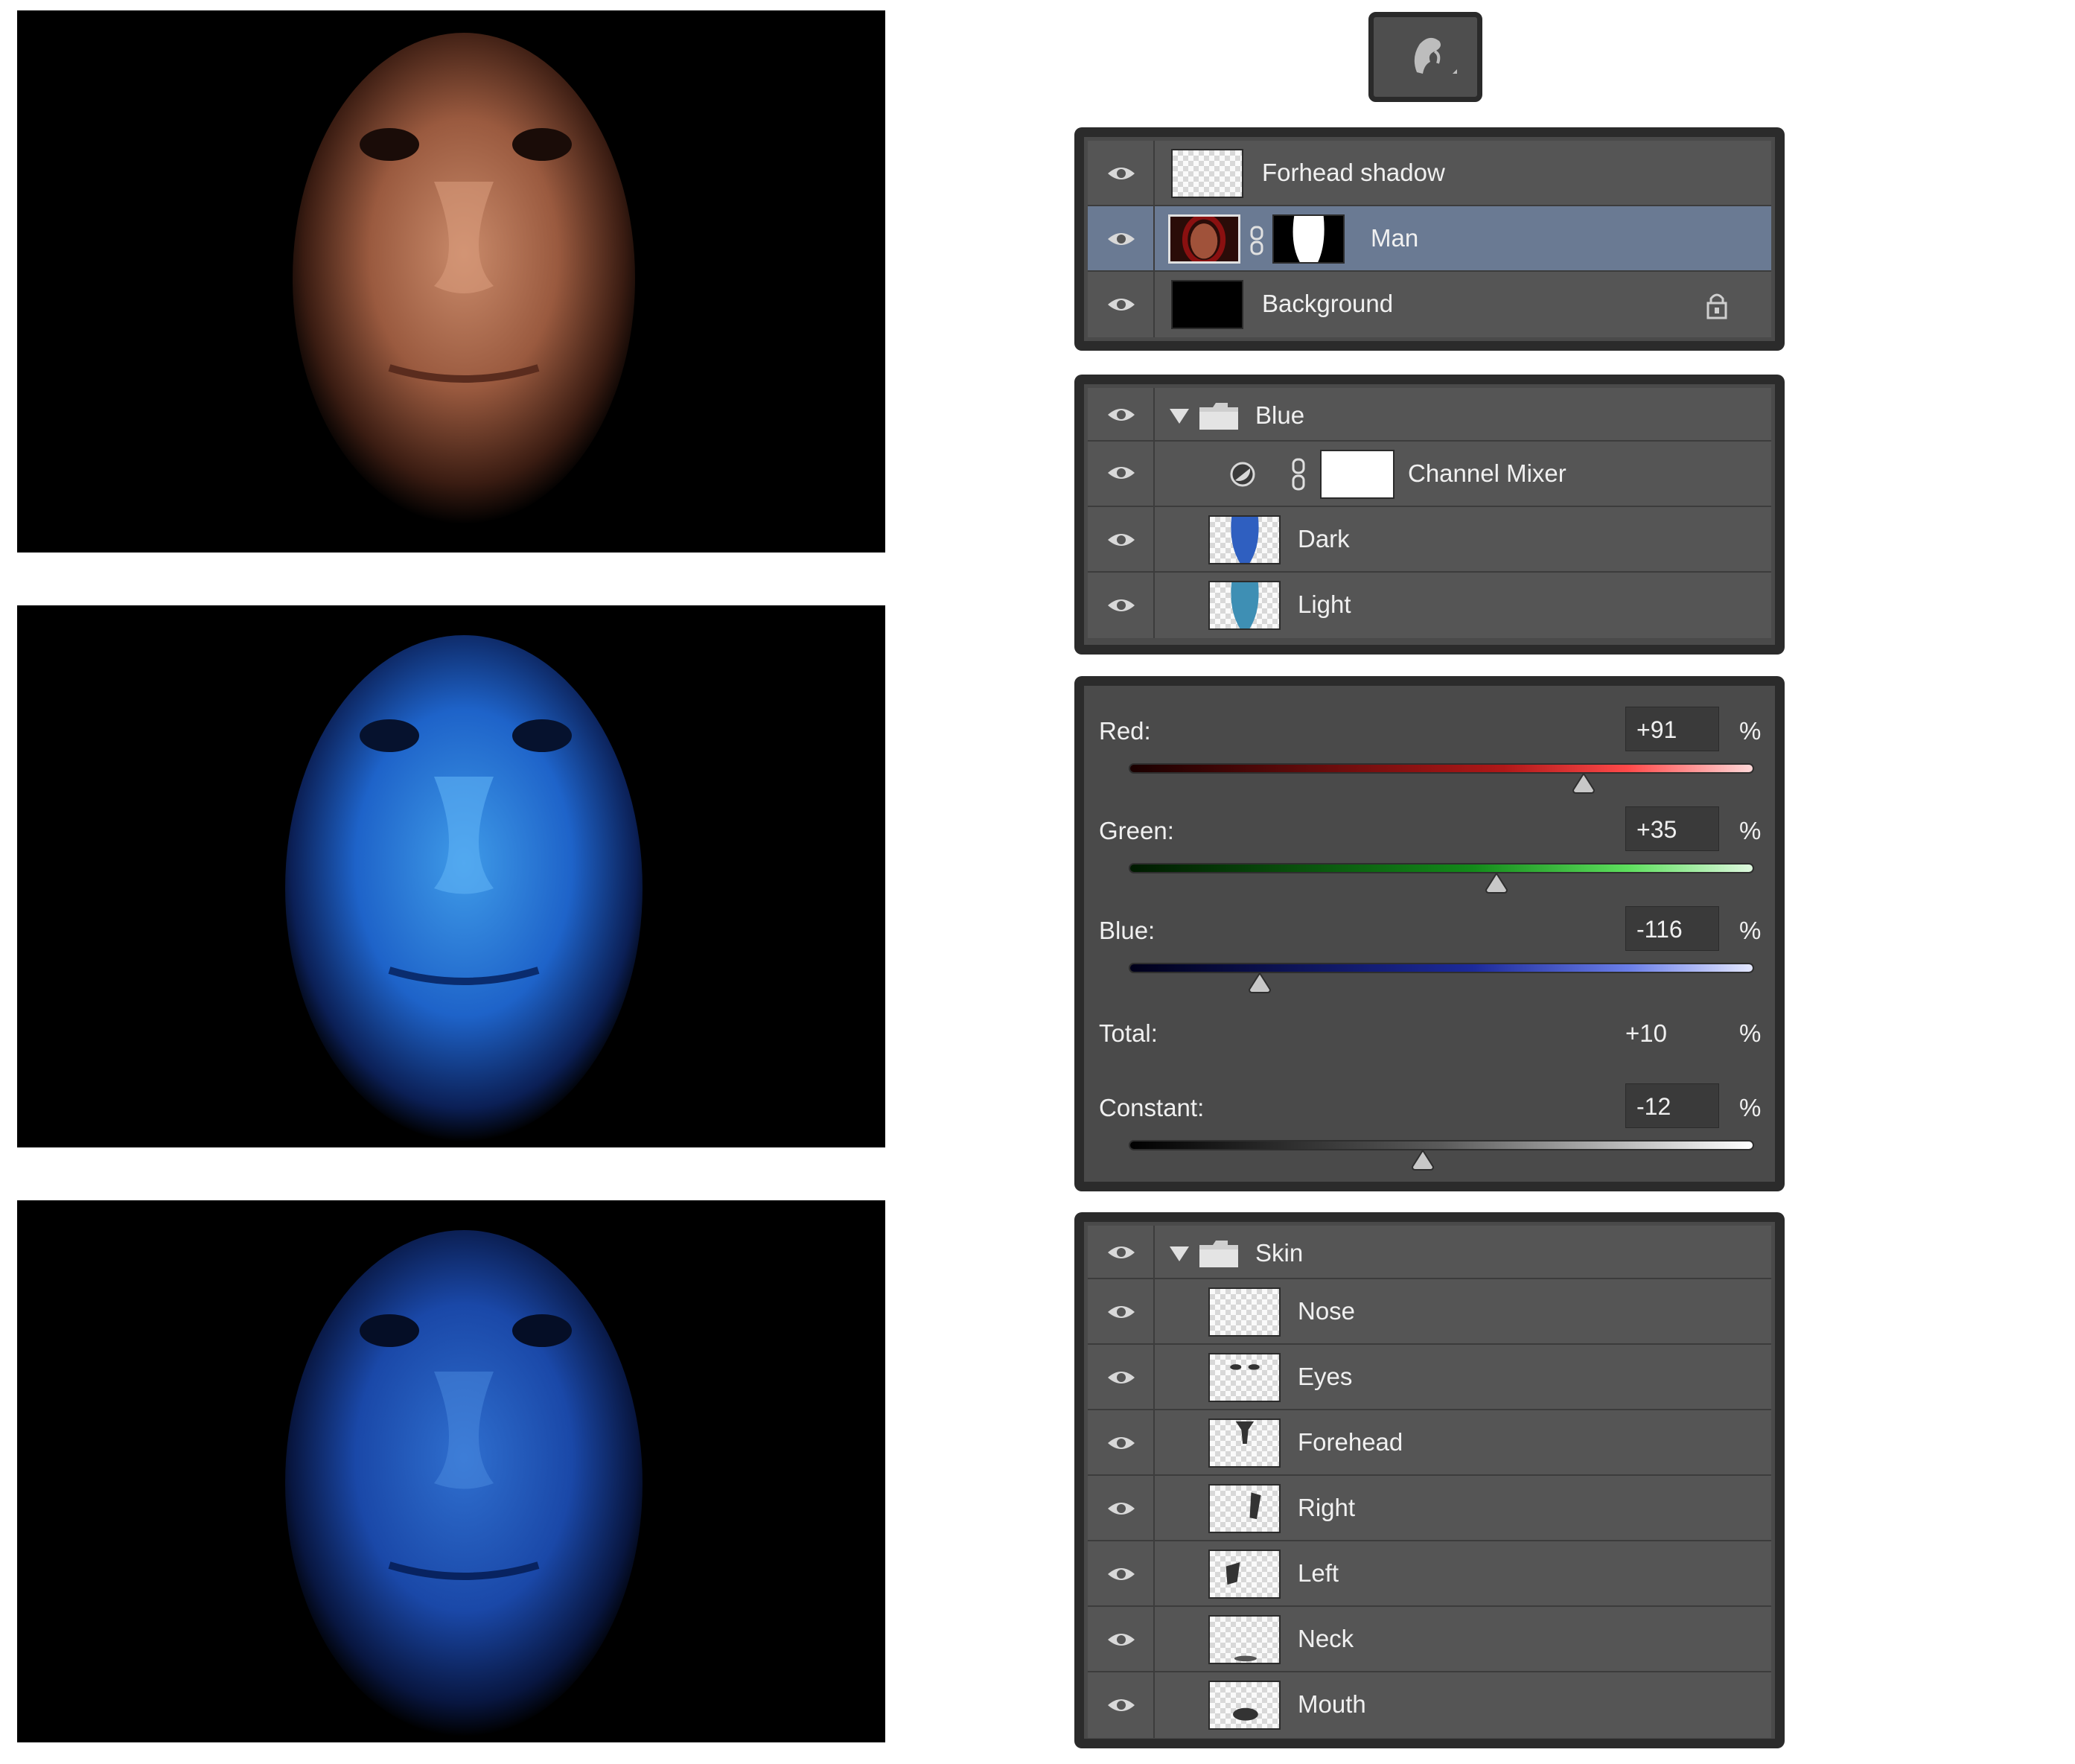  What do you see at coordinates (451, 876) in the screenshot?
I see `photo-blue-mix` at bounding box center [451, 876].